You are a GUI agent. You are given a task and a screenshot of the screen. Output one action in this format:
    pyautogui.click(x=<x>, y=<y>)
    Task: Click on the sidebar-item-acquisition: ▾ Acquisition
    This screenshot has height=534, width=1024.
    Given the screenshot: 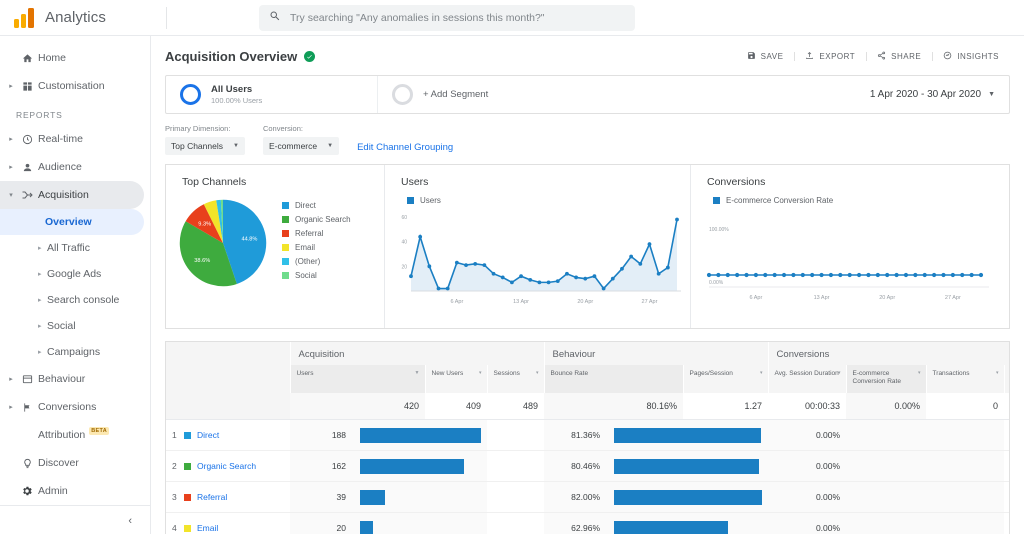 What is the action you would take?
    pyautogui.click(x=72, y=195)
    